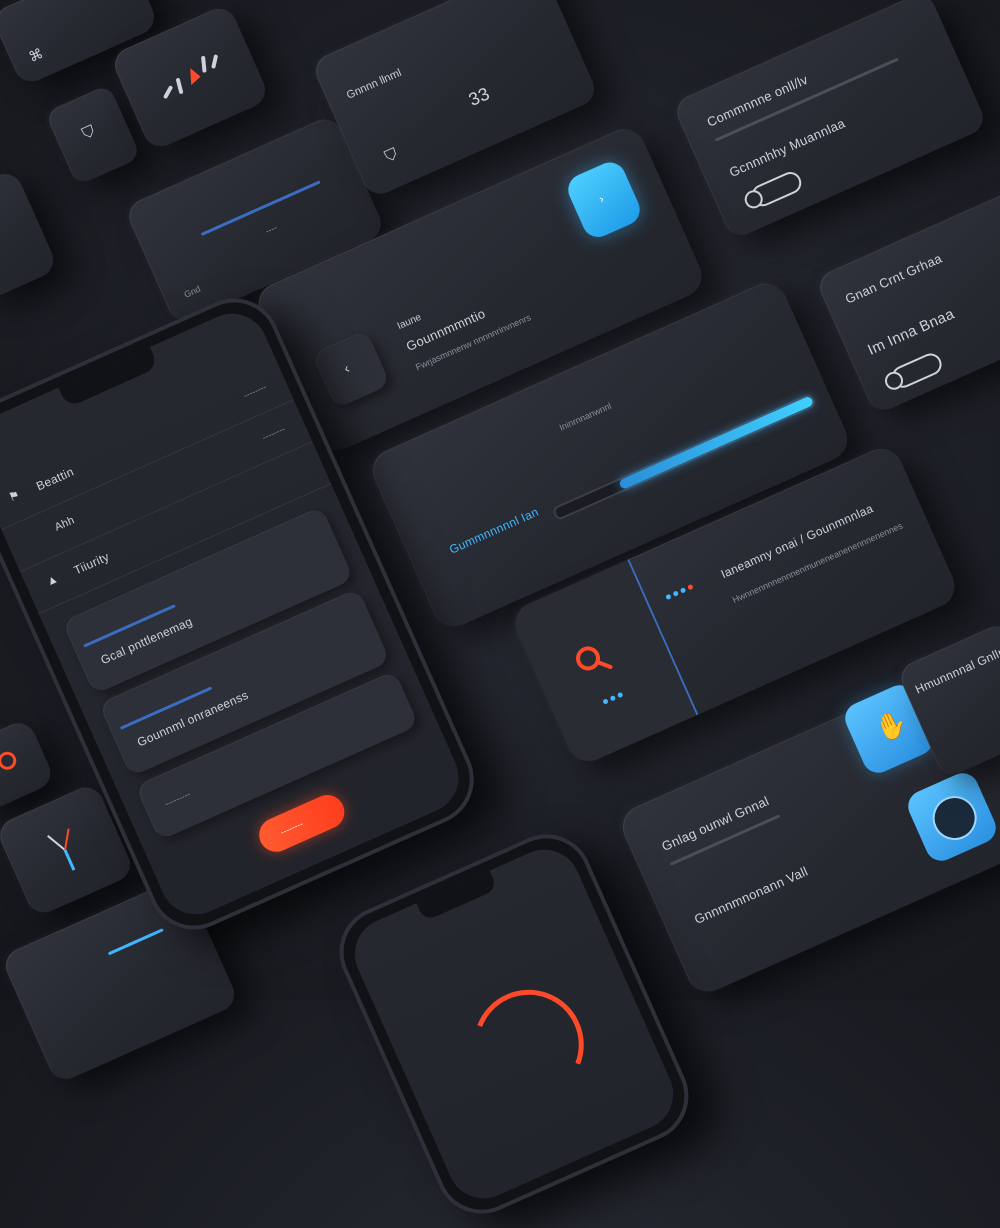 This screenshot has width=1000, height=1228. I want to click on small-card-label: Gnd, so click(192, 291).